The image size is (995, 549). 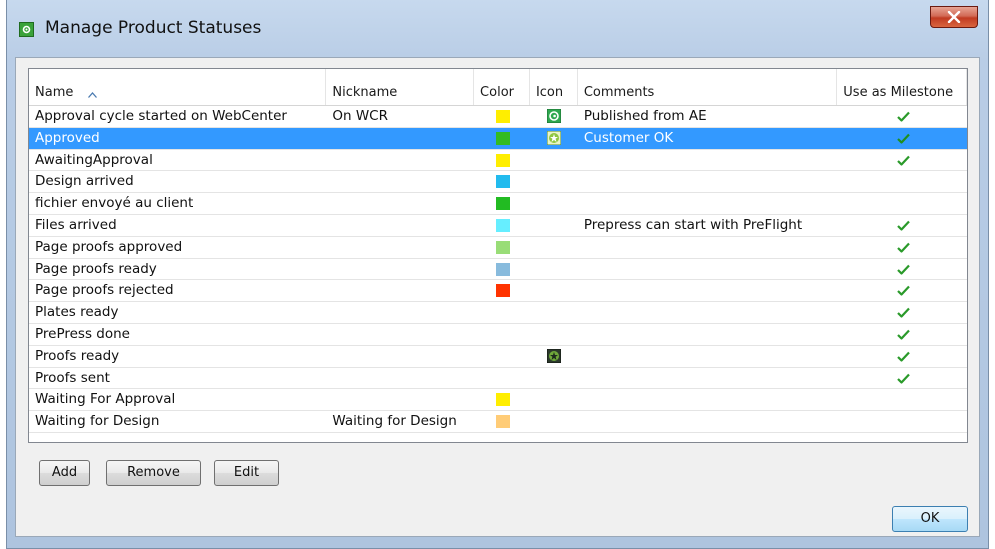 I want to click on table-row: AwaitingApproval, so click(x=498, y=161).